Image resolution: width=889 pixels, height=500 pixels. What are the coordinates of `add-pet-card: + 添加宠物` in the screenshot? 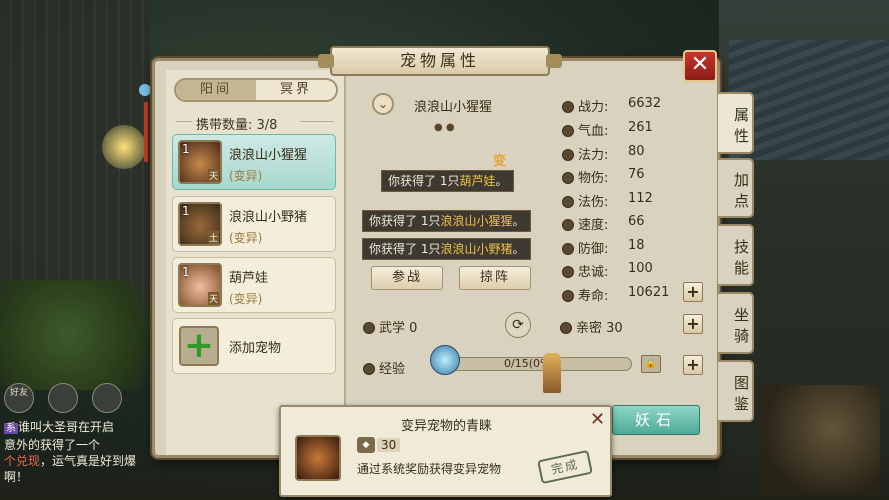 It's located at (254, 346).